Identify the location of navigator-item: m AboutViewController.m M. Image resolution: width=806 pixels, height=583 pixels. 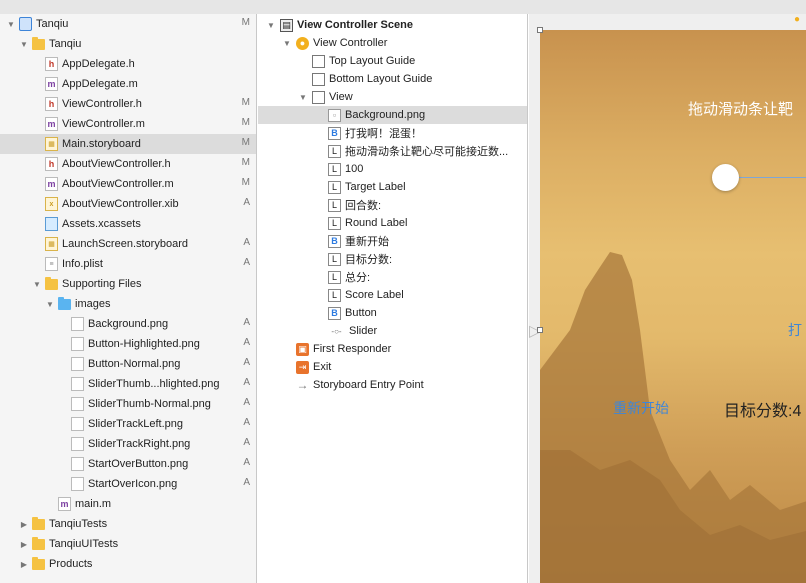
(128, 184).